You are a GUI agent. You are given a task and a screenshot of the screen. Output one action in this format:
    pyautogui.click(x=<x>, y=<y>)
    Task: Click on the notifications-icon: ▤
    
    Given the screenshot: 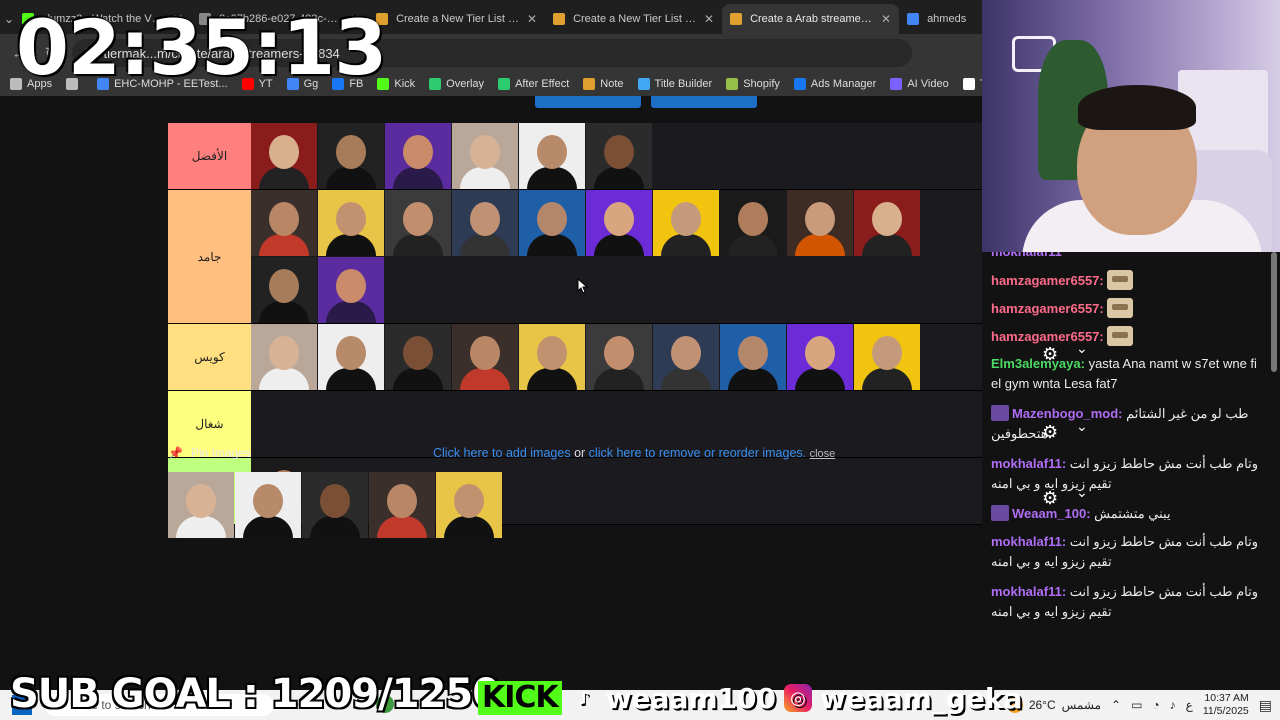 What is the action you would take?
    pyautogui.click(x=1265, y=705)
    